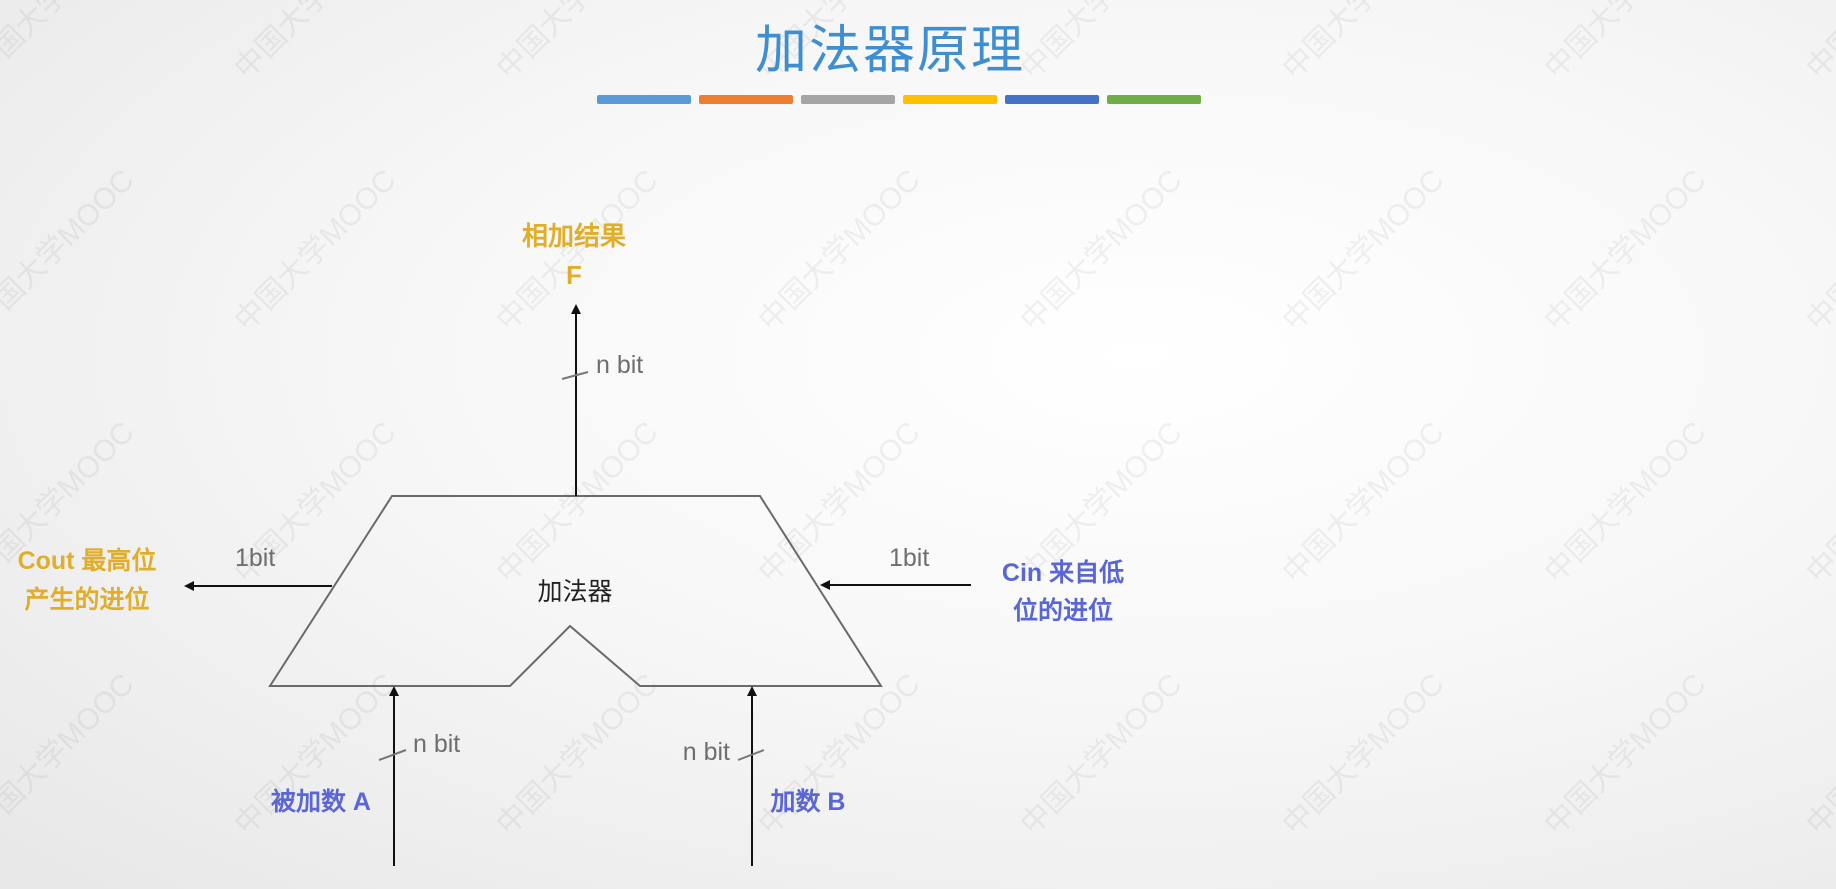  Describe the element at coordinates (321, 802) in the screenshot. I see `input-a-label: 被加数 A` at that location.